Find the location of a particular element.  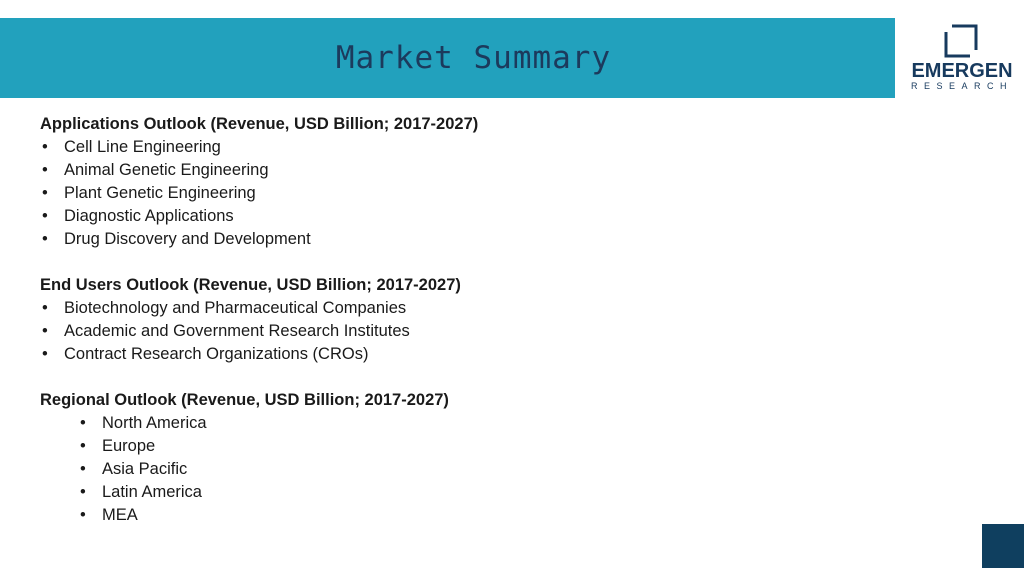

emergen-research-logo: EMERGEN RESEARCH is located at coordinates (962, 58).